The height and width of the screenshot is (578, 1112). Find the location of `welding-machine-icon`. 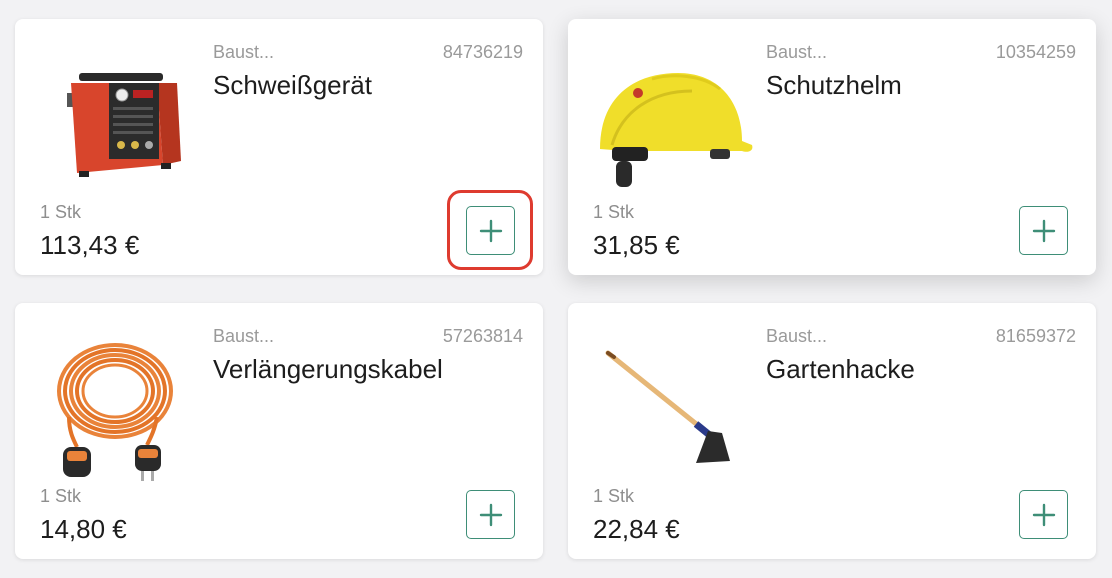

welding-machine-icon is located at coordinates (123, 121).